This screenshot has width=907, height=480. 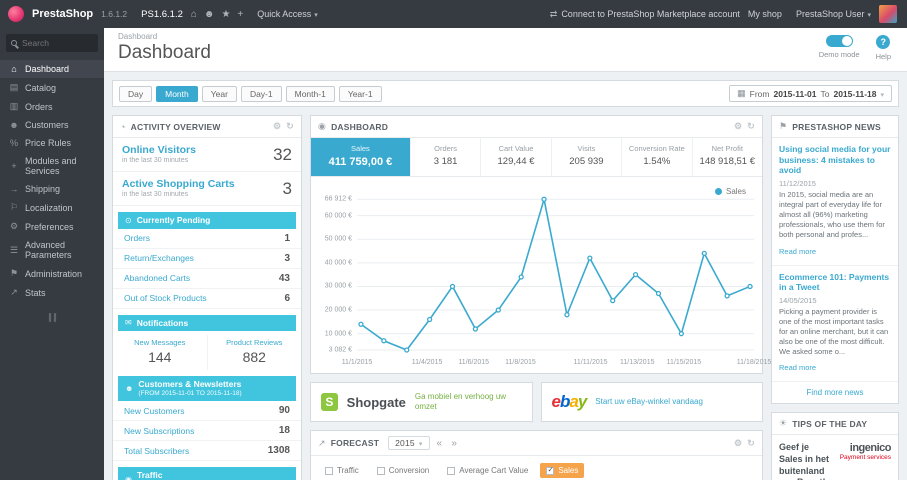 What do you see at coordinates (164, 52) in the screenshot?
I see `page-title: Dashboard` at bounding box center [164, 52].